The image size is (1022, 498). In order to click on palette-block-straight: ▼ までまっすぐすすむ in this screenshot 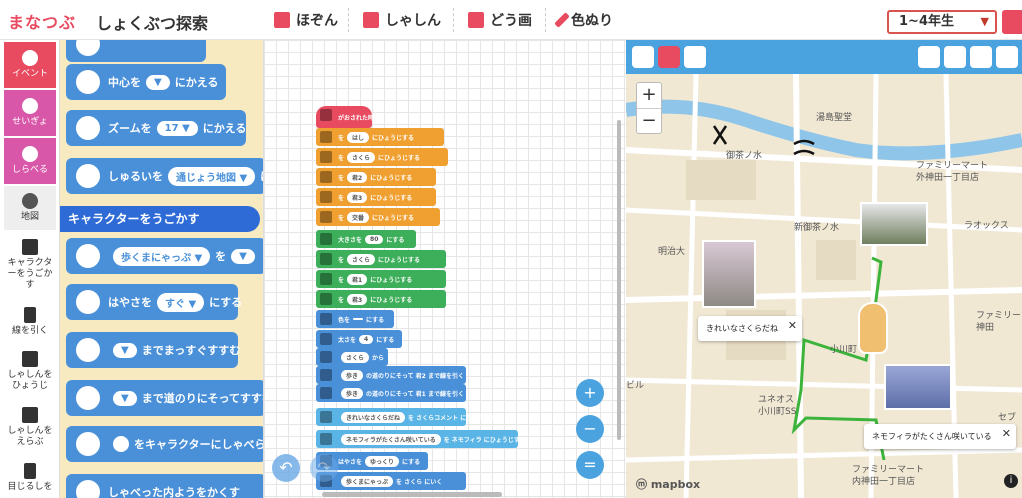, I will do `click(153, 350)`.